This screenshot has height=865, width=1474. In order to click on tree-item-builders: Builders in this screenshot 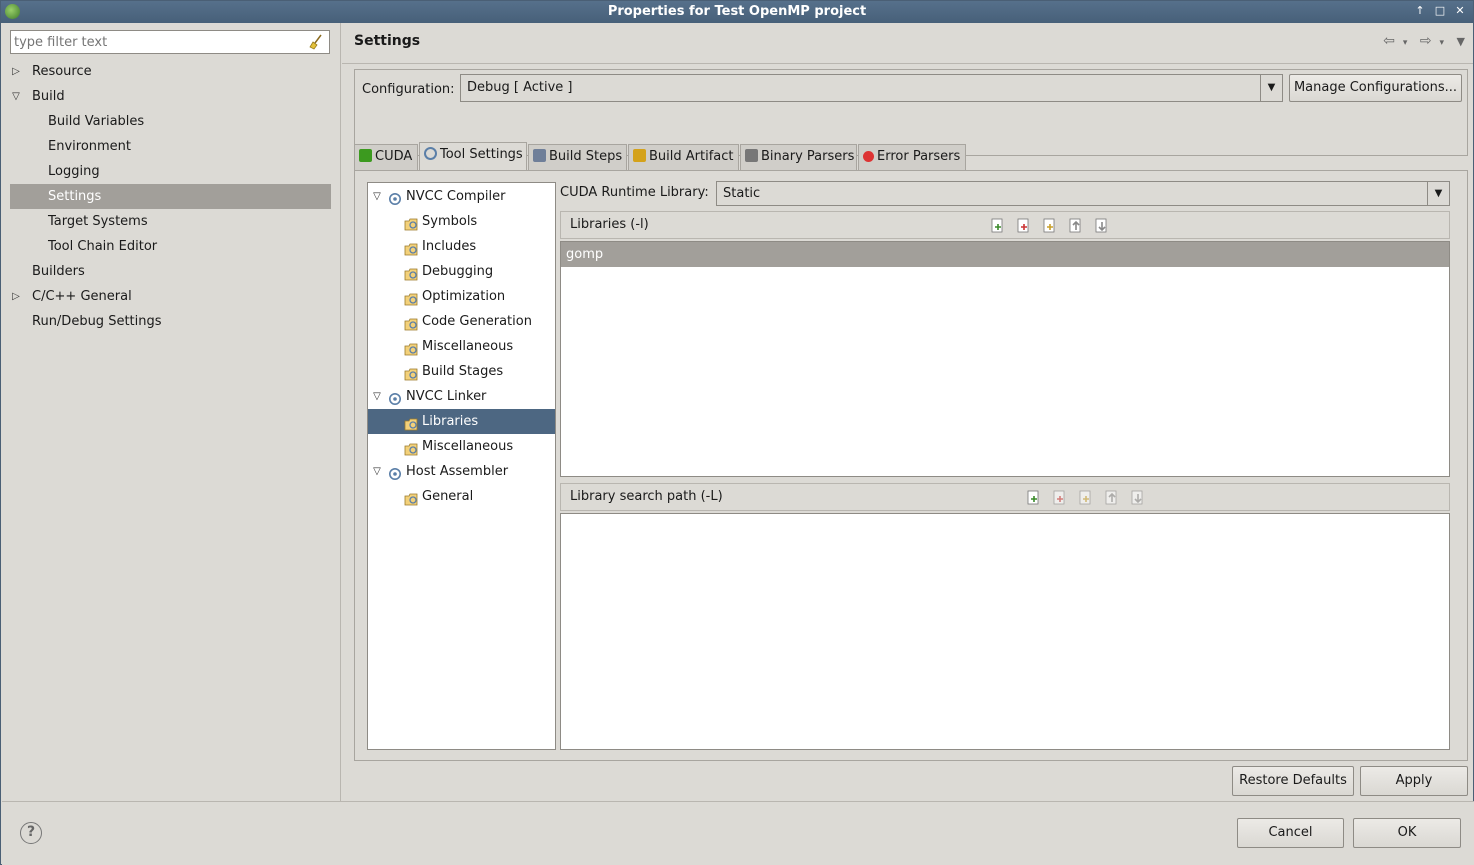, I will do `click(170, 271)`.